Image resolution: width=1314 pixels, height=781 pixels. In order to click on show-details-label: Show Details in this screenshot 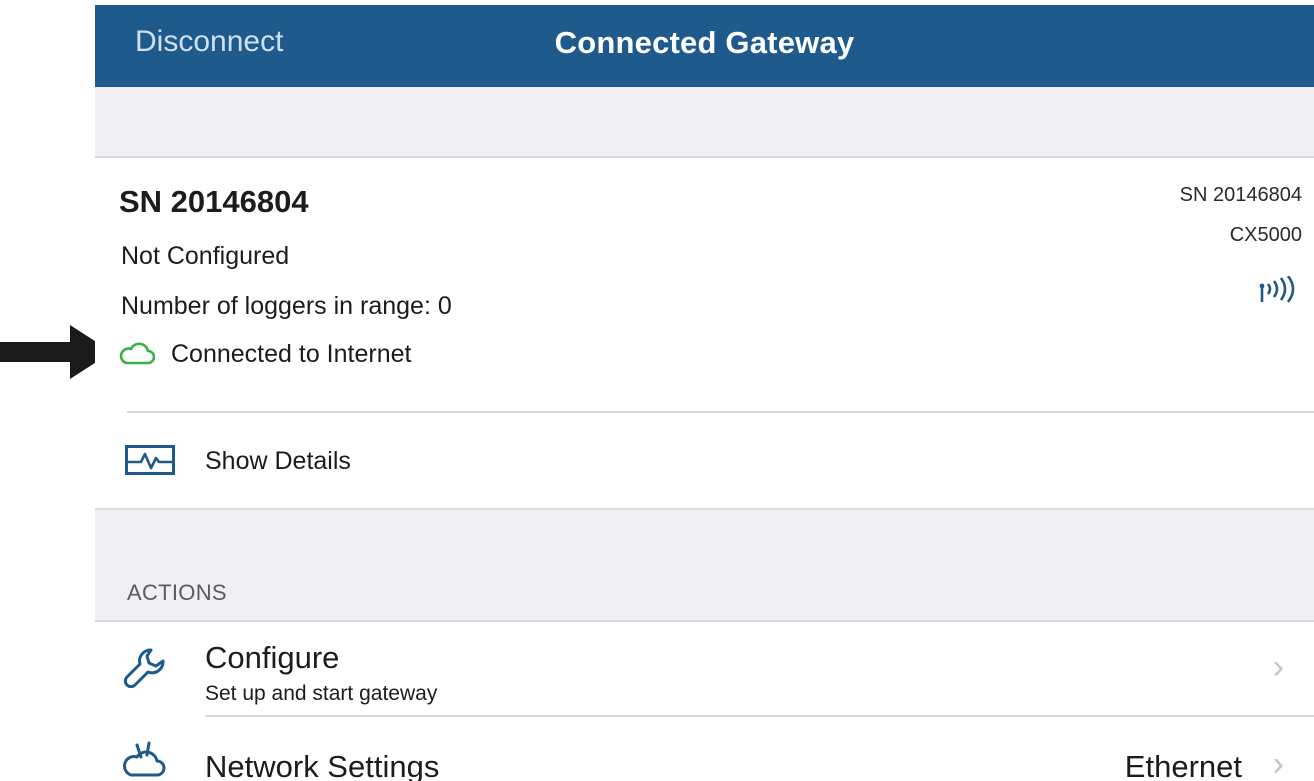, I will do `click(278, 461)`.